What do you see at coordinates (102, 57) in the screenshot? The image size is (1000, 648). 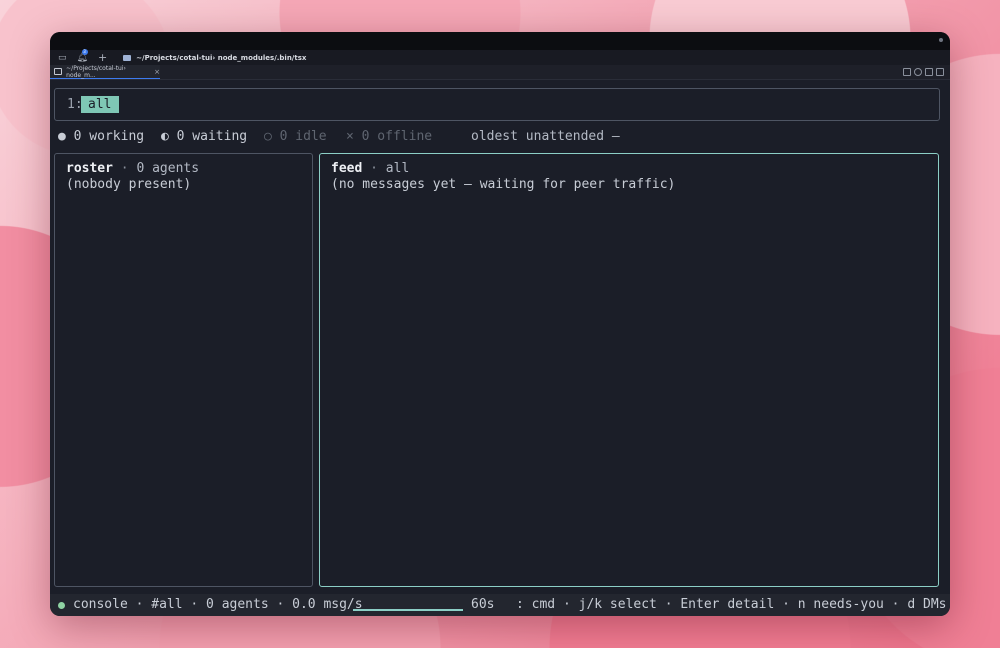 I see `plus-icon: +` at bounding box center [102, 57].